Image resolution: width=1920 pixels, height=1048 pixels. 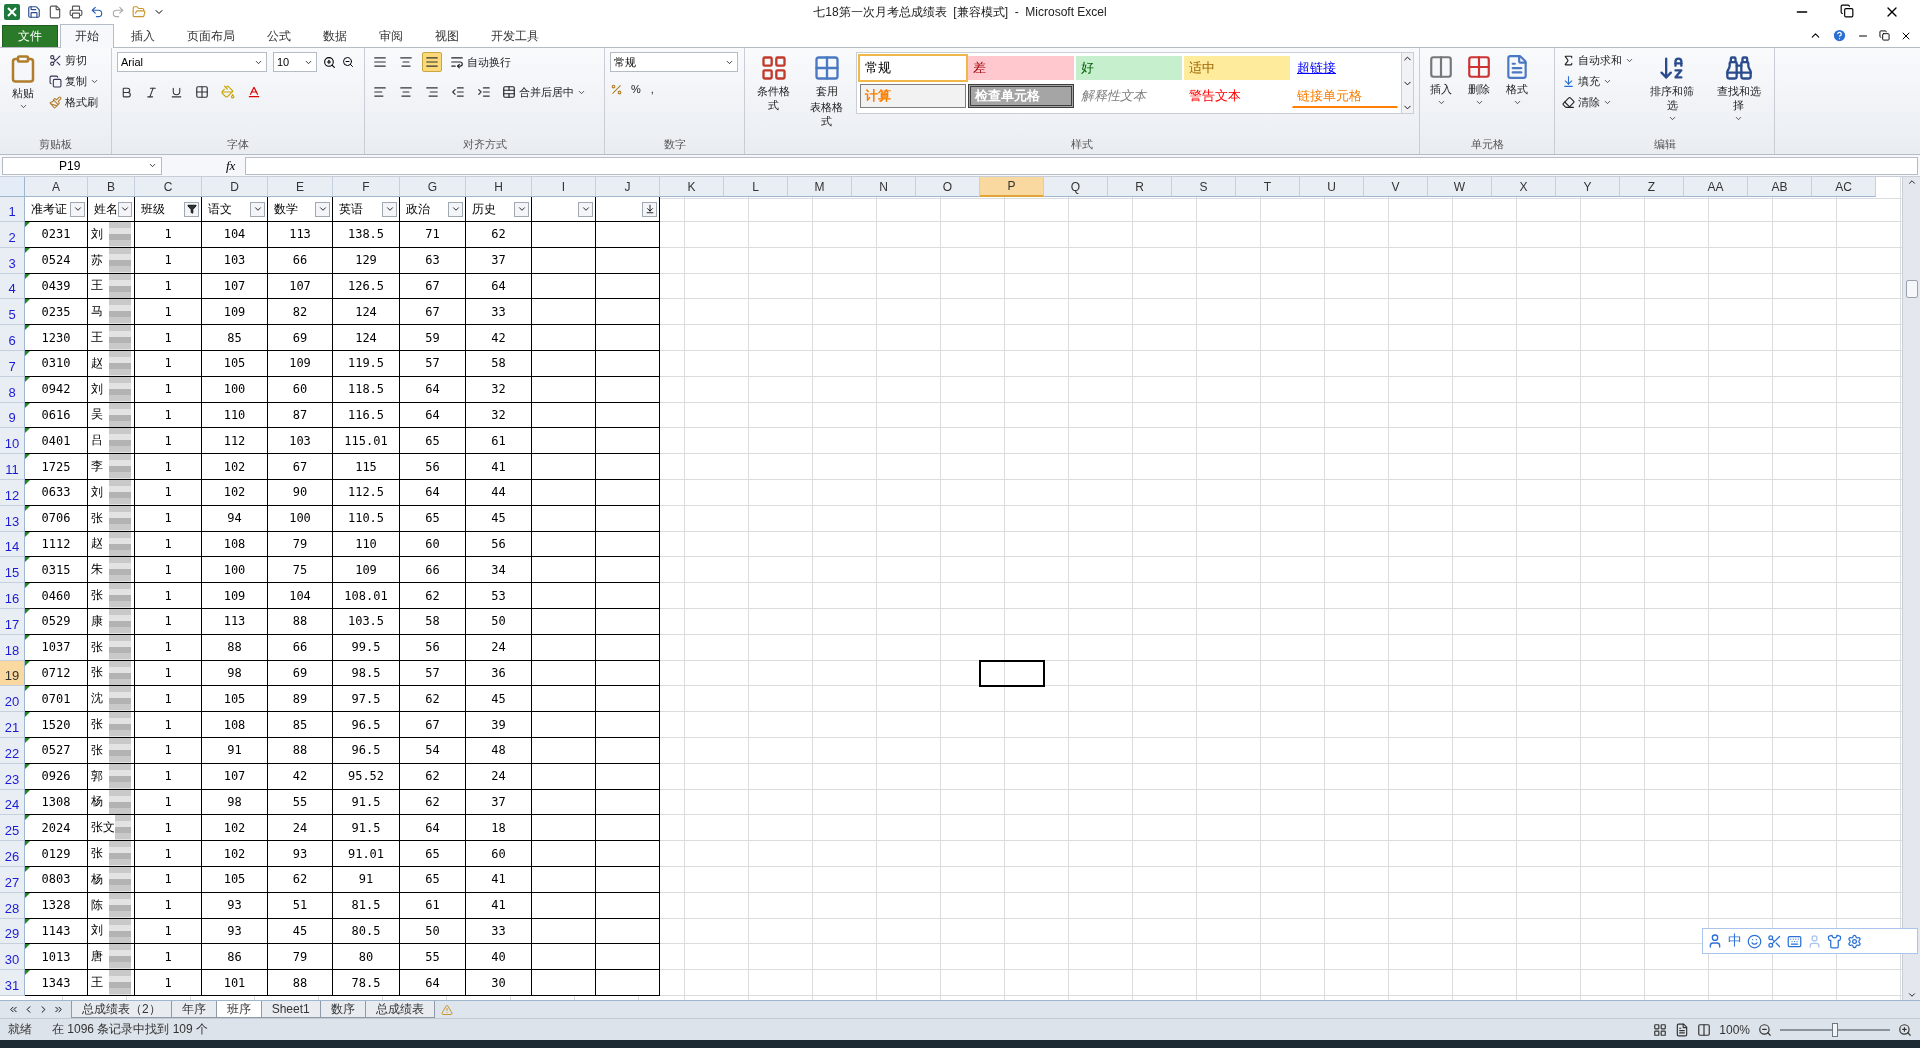 What do you see at coordinates (1716, 187) in the screenshot?
I see `column-header: AA` at bounding box center [1716, 187].